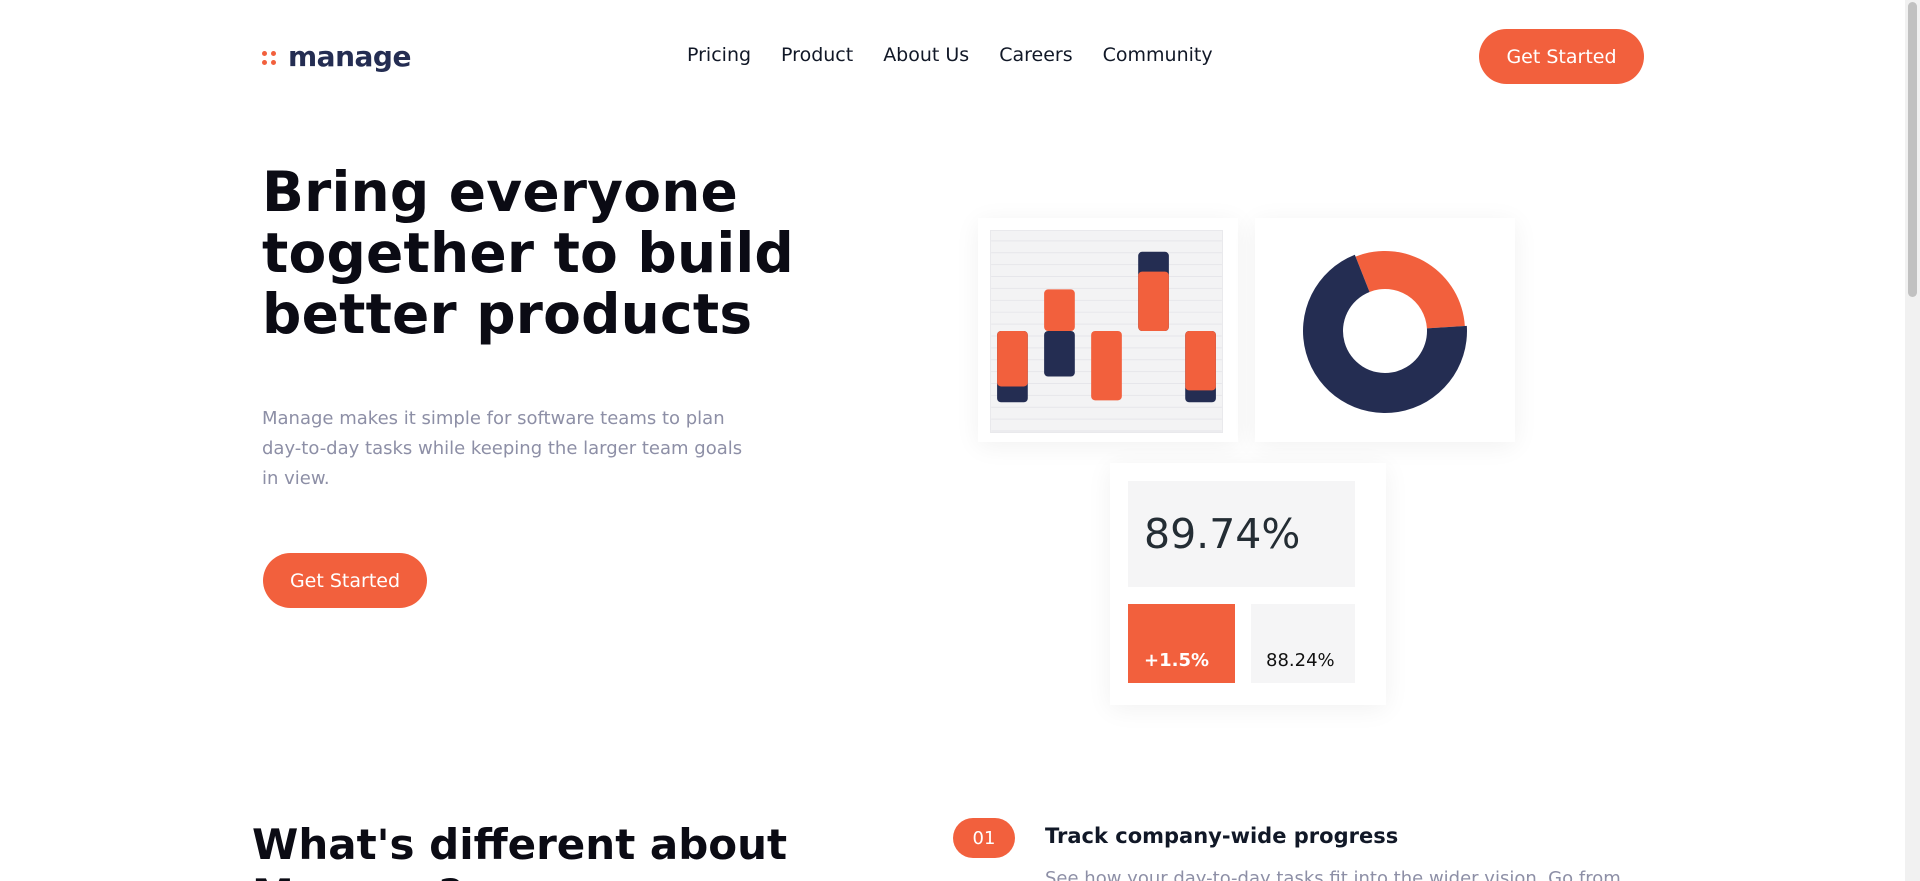  Describe the element at coordinates (1561, 56) in the screenshot. I see `header-get-started-button: Get Started` at that location.